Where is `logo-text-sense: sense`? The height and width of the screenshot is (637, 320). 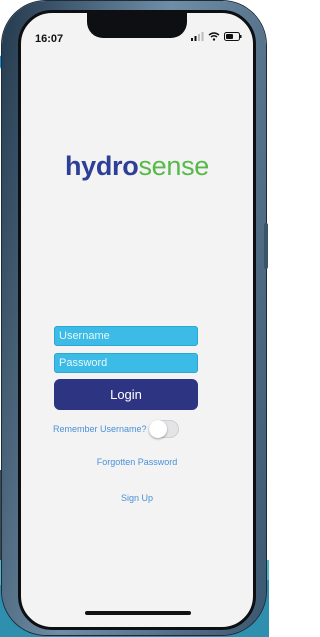
logo-text-sense: sense is located at coordinates (174, 166).